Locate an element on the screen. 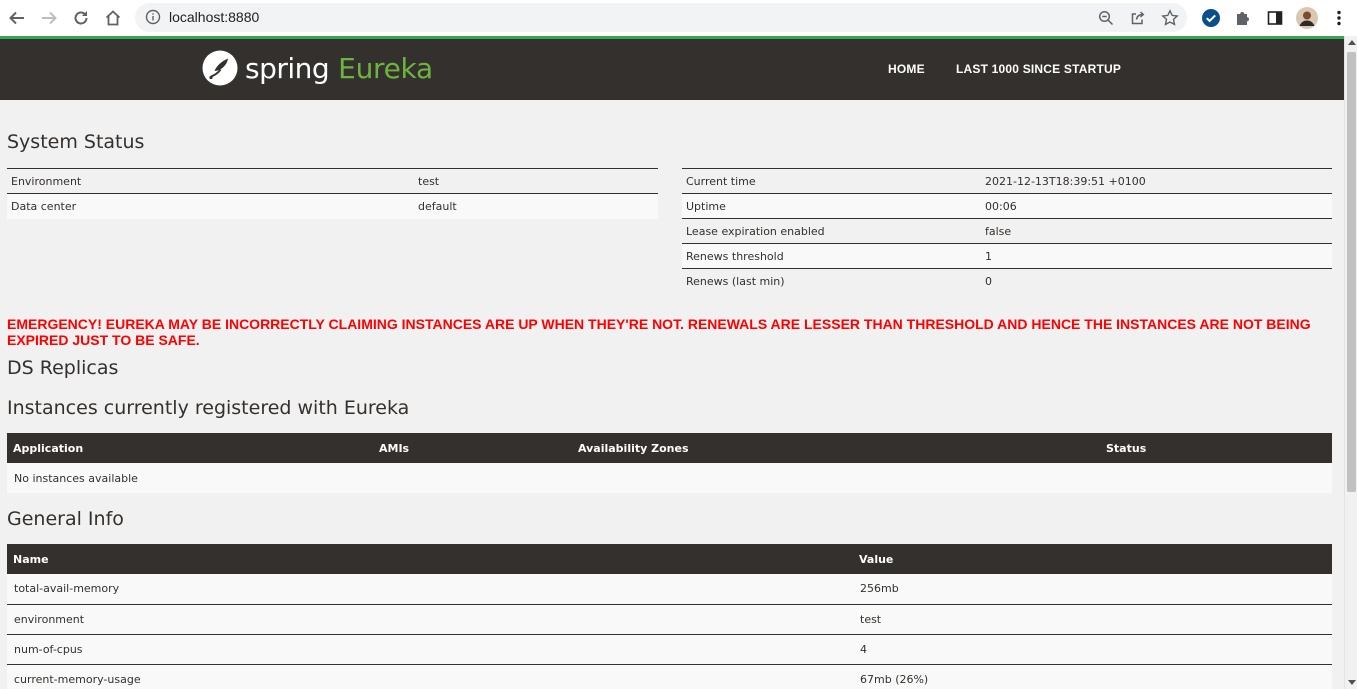 The height and width of the screenshot is (689, 1357). menu-icon is located at coordinates (1339, 18).